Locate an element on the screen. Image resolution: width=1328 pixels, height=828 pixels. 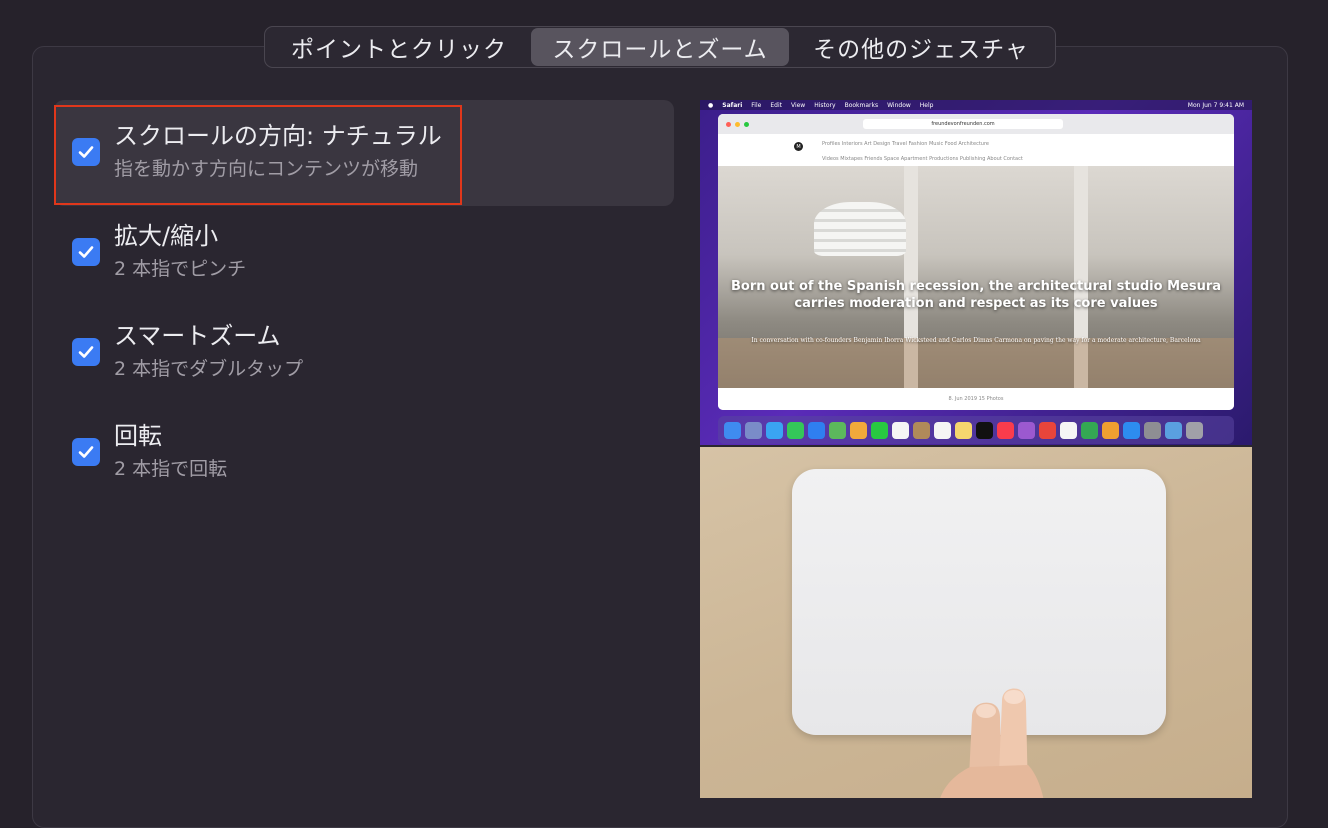
rotate-checkbox is located at coordinates (86, 452).